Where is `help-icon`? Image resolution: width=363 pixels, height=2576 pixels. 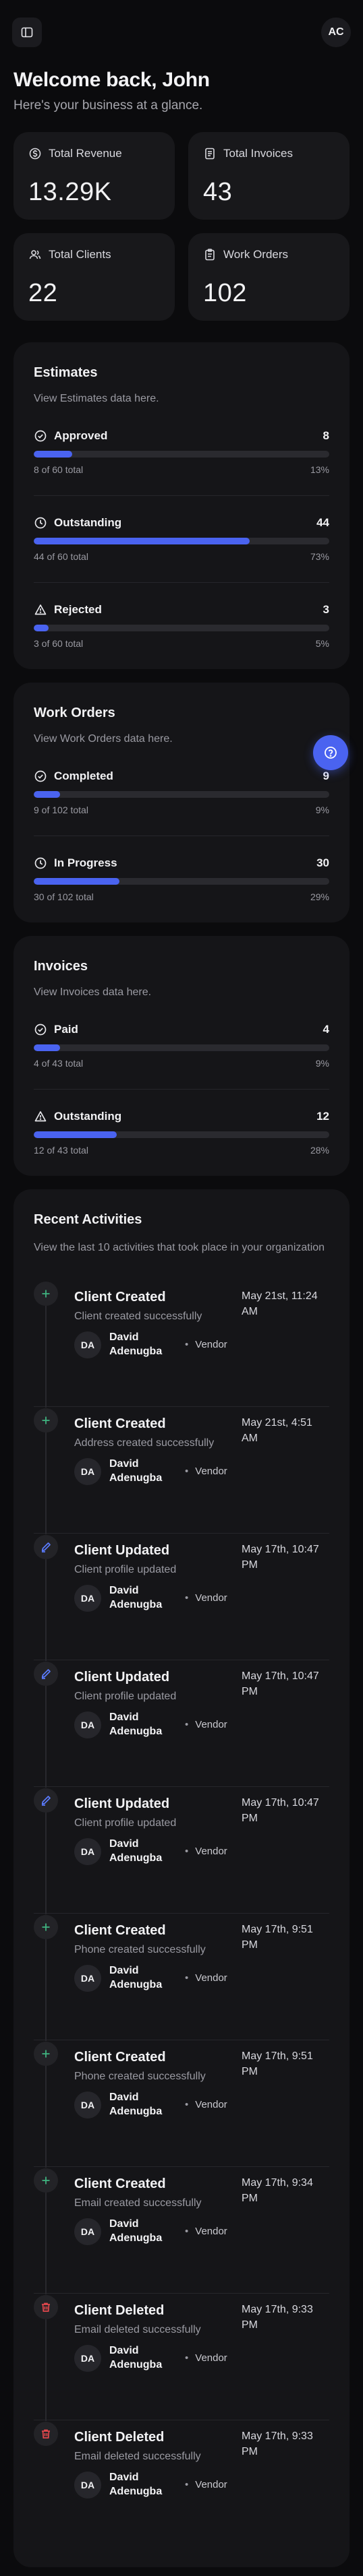 help-icon is located at coordinates (331, 752).